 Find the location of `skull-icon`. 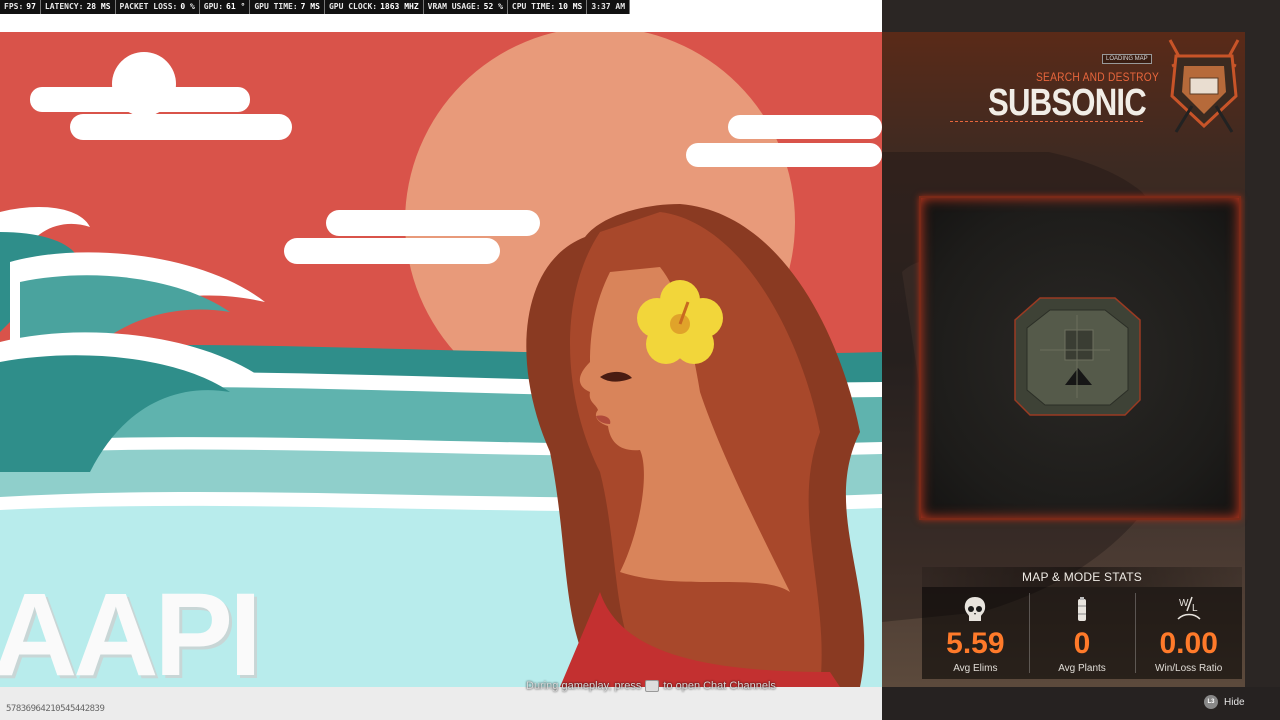

skull-icon is located at coordinates (975, 610).